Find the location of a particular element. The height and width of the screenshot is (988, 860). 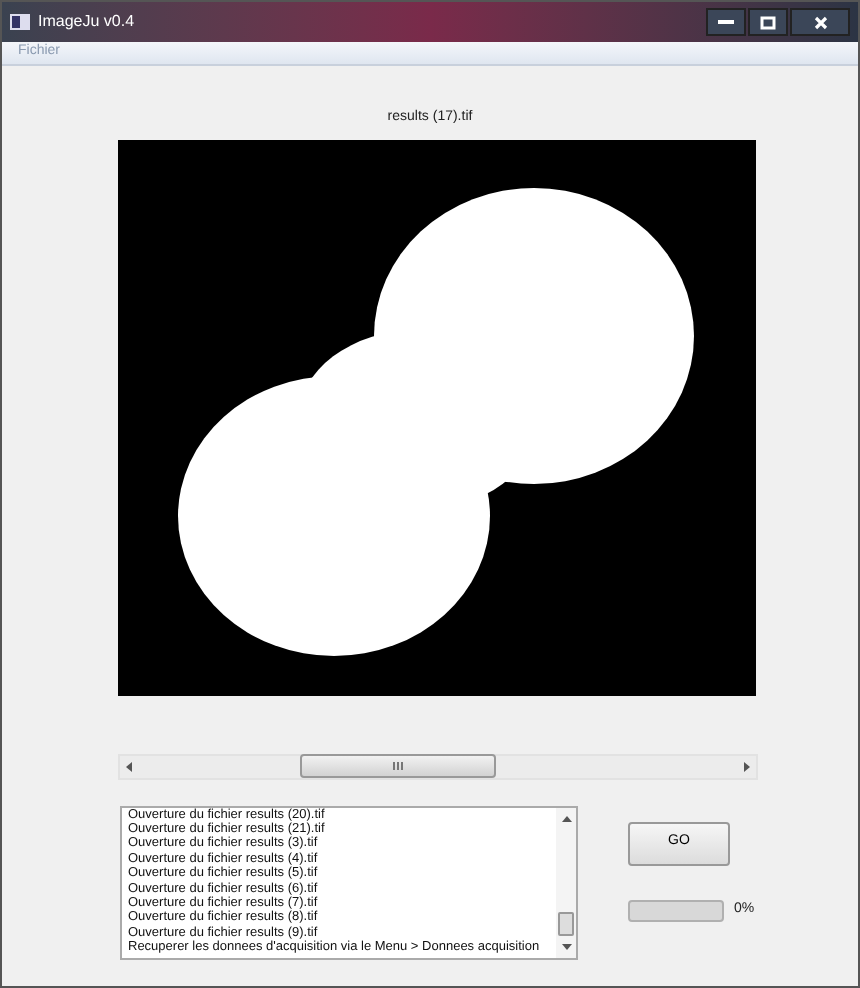

left-arrow-icon is located at coordinates (129, 766).